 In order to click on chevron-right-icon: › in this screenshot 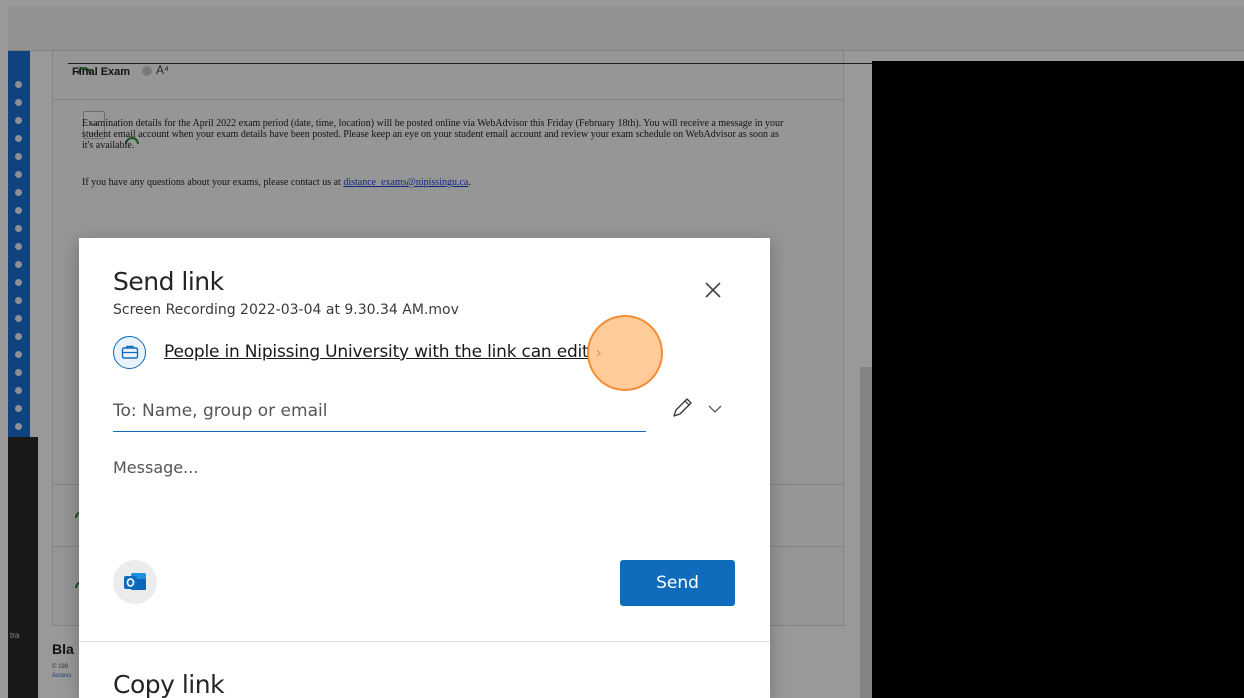, I will do `click(598, 352)`.